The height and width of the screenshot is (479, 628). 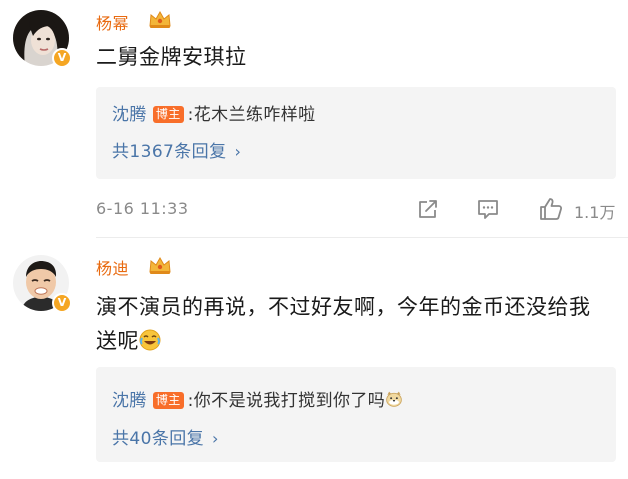 I want to click on comment-icon, so click(x=488, y=209).